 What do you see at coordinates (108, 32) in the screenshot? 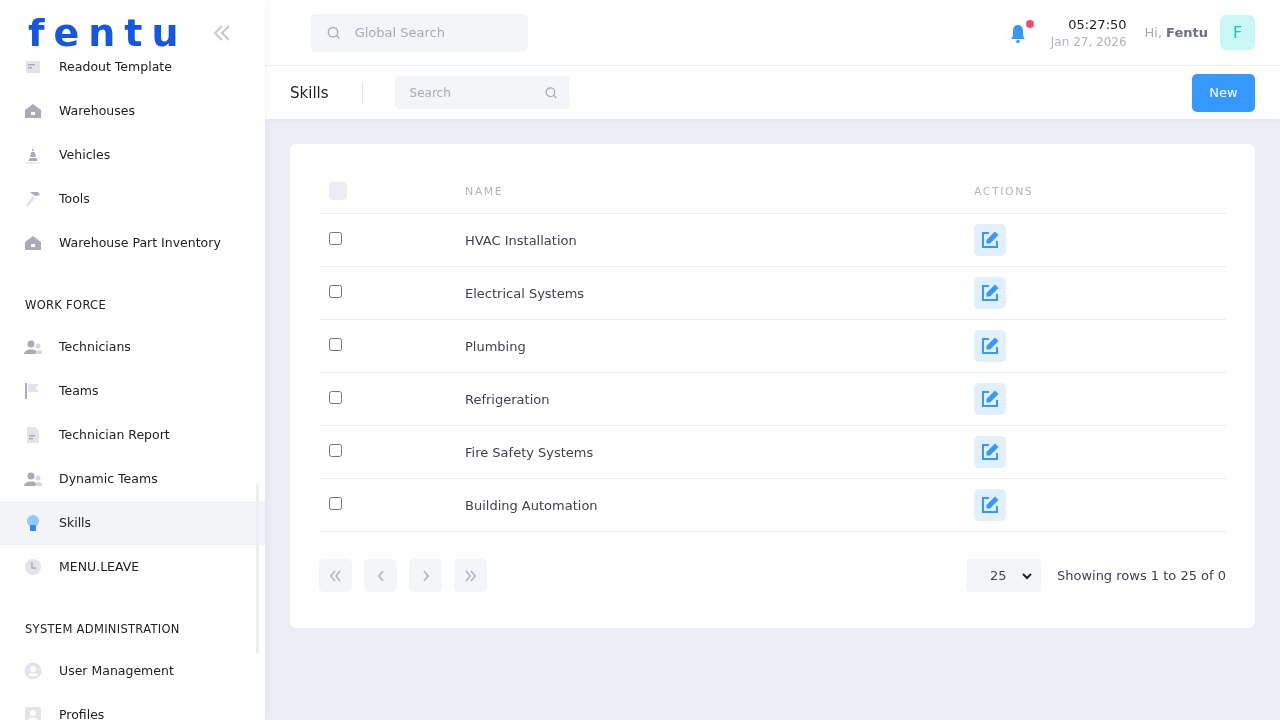
I see `logo: fentu` at bounding box center [108, 32].